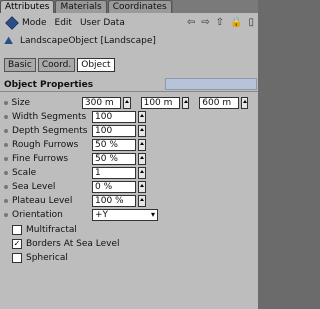 The image size is (320, 309). What do you see at coordinates (186, 103) in the screenshot?
I see `size-y-stepper` at bounding box center [186, 103].